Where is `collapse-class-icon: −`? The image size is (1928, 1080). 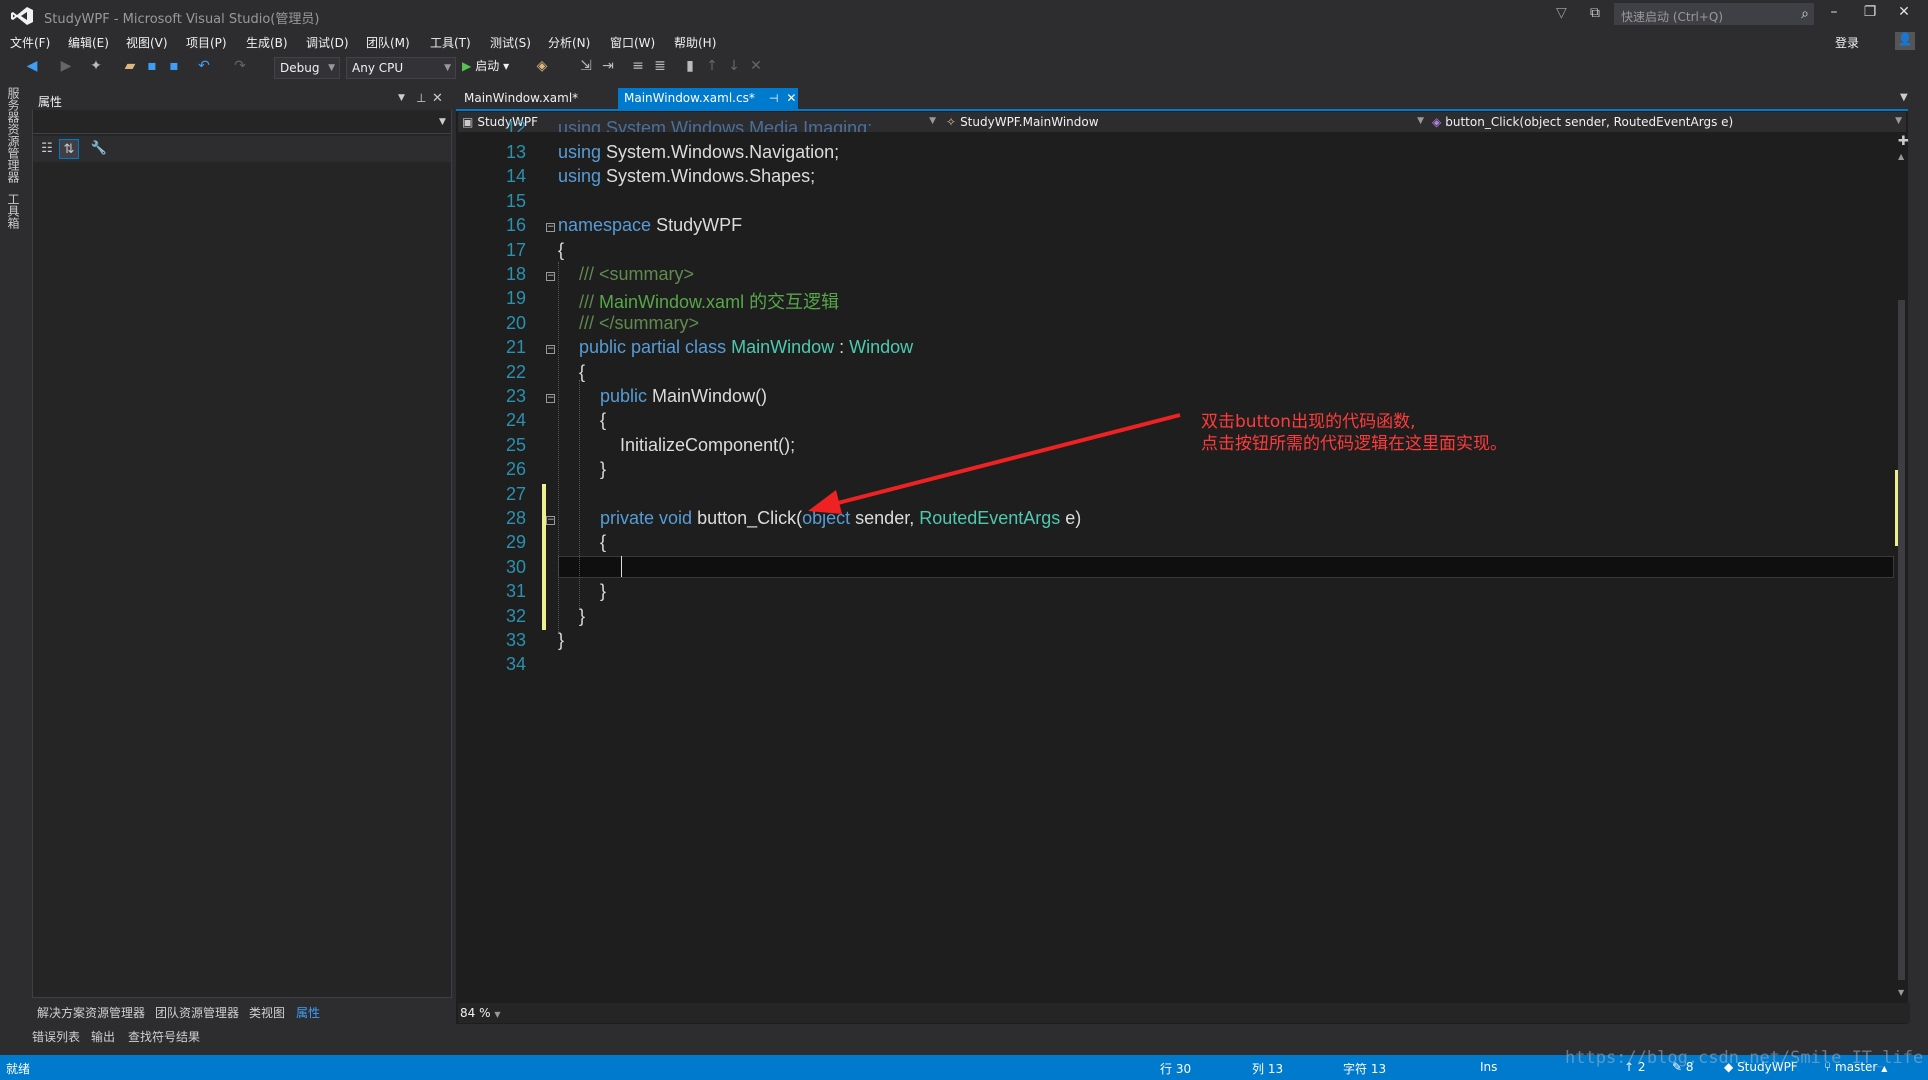 collapse-class-icon: − is located at coordinates (550, 349).